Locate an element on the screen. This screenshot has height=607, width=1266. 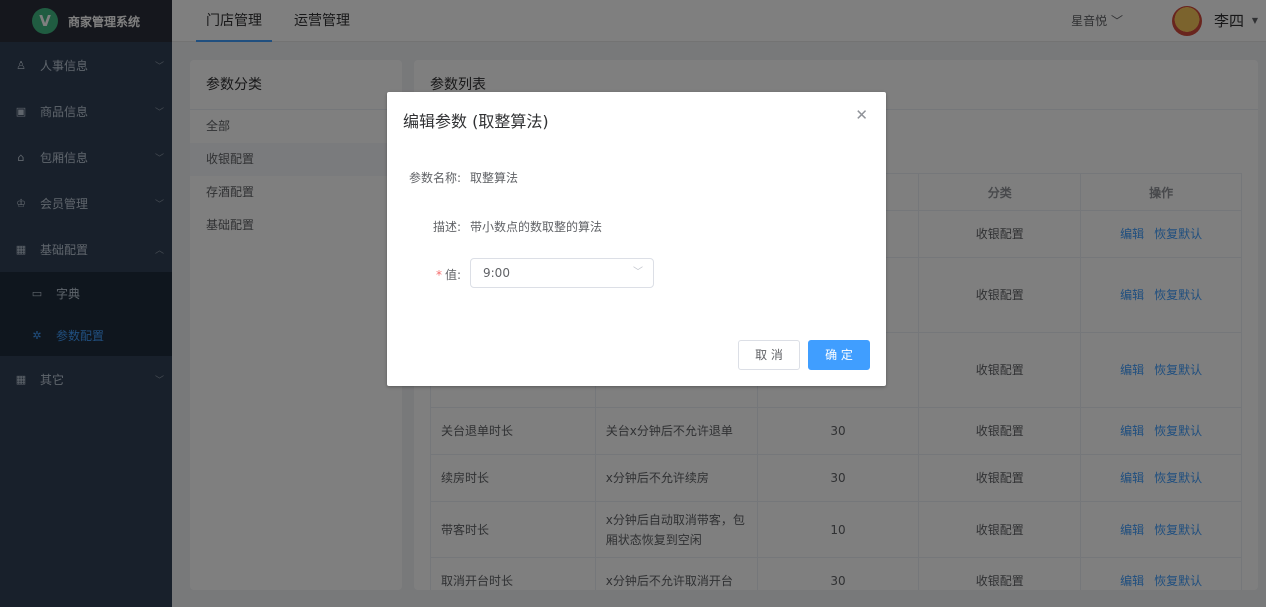
param-value-select: 9:00 ﹀ is located at coordinates (562, 273).